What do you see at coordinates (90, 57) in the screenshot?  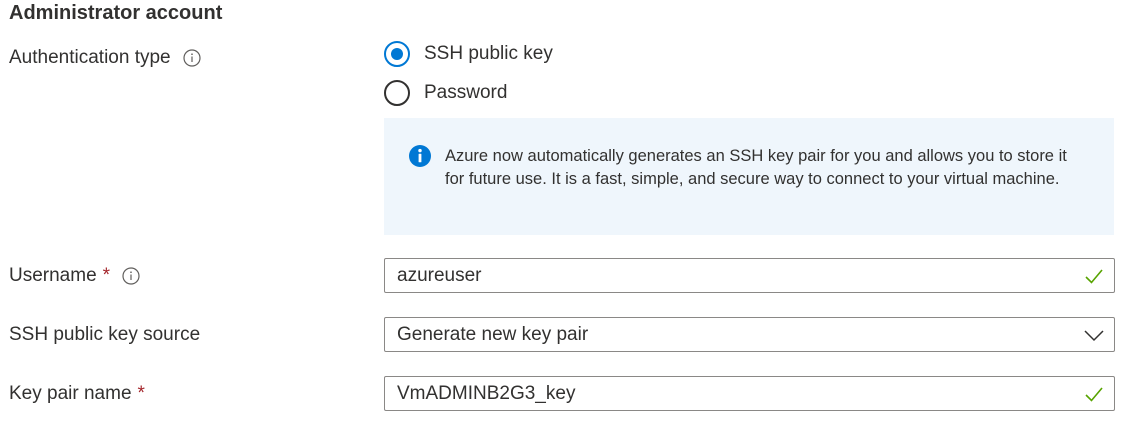 I see `auth-type-label: Authentication type` at bounding box center [90, 57].